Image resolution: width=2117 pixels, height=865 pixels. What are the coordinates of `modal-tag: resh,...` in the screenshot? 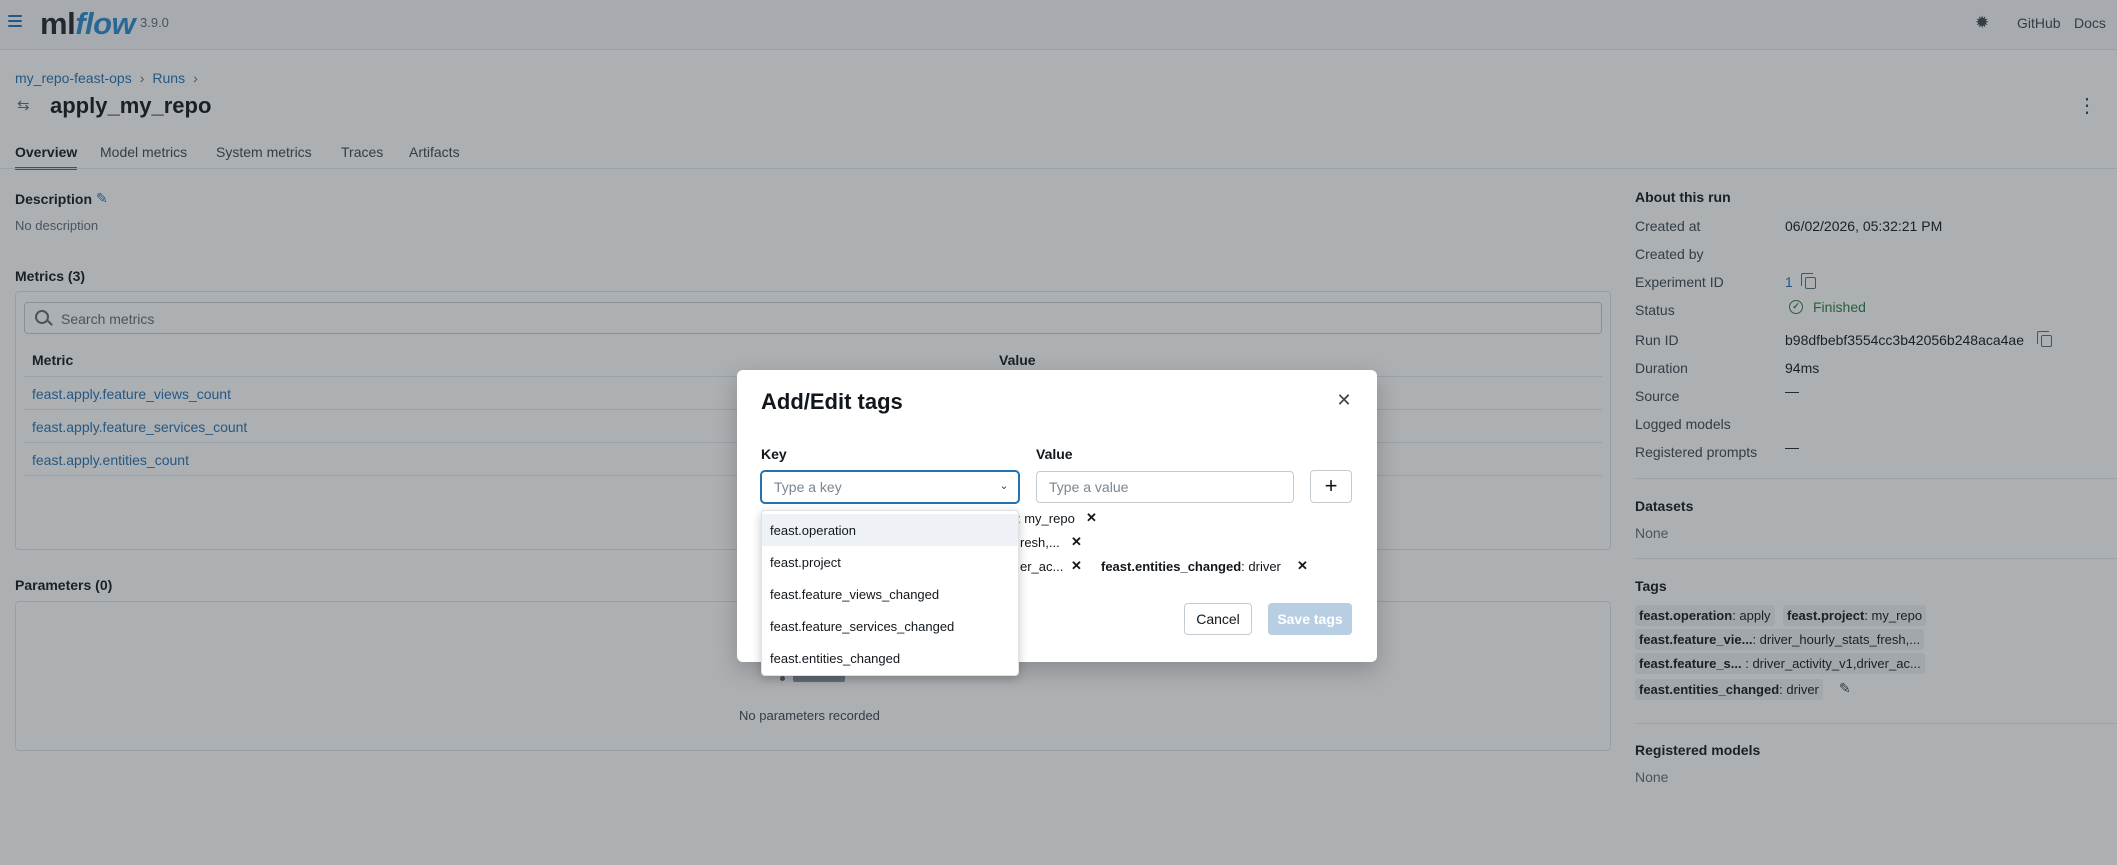 It's located at (1040, 542).